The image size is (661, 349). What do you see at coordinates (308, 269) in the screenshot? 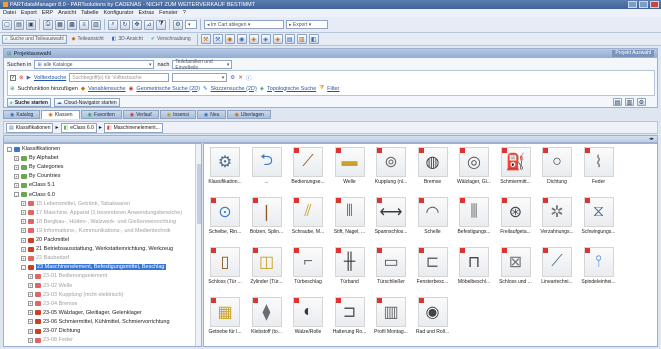
I see `catalog-item: ⌐ Türbeschlag` at bounding box center [308, 269].